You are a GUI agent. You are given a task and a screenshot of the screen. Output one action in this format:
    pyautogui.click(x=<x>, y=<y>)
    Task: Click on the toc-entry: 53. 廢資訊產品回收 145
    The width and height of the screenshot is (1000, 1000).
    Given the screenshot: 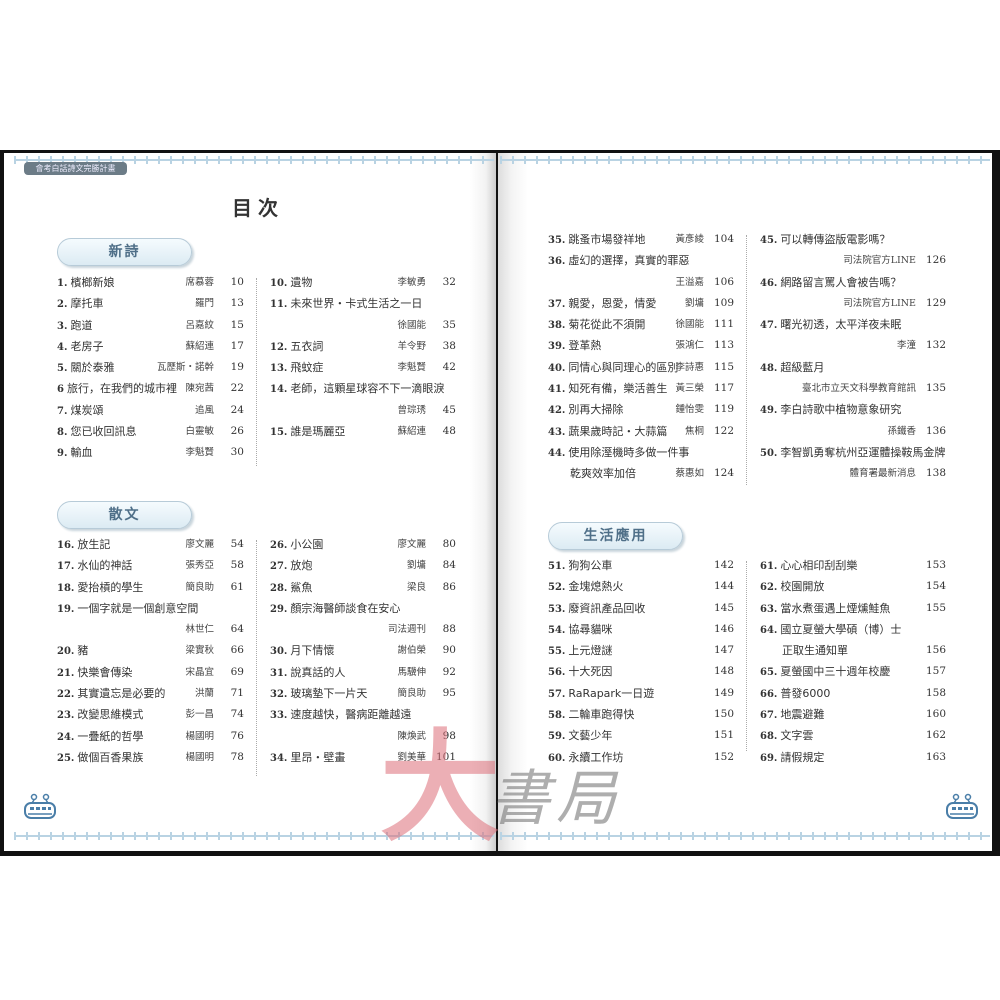 What is the action you would take?
    pyautogui.click(x=641, y=608)
    